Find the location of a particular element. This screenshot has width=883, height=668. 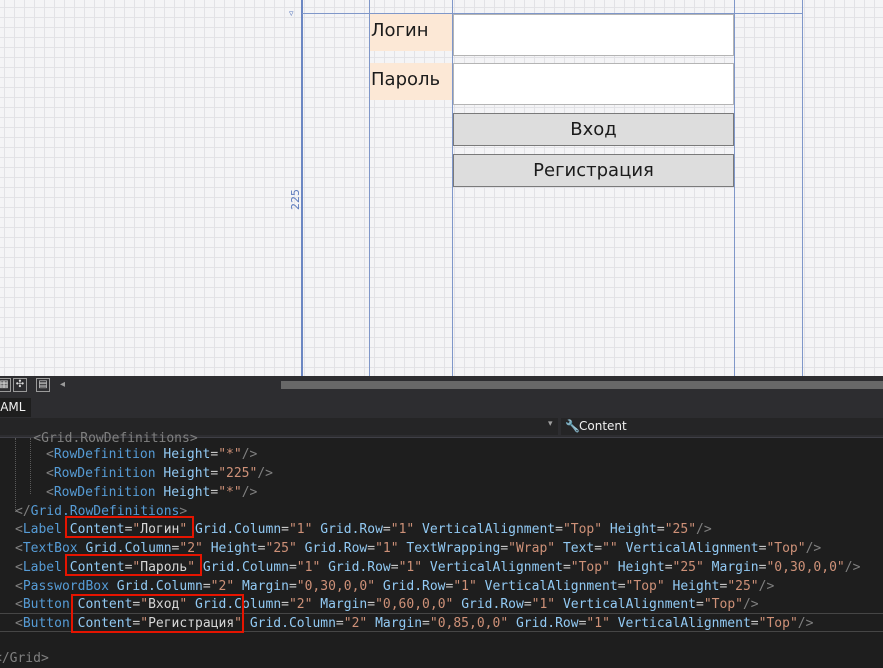

password-label: Пароль is located at coordinates (411, 81).